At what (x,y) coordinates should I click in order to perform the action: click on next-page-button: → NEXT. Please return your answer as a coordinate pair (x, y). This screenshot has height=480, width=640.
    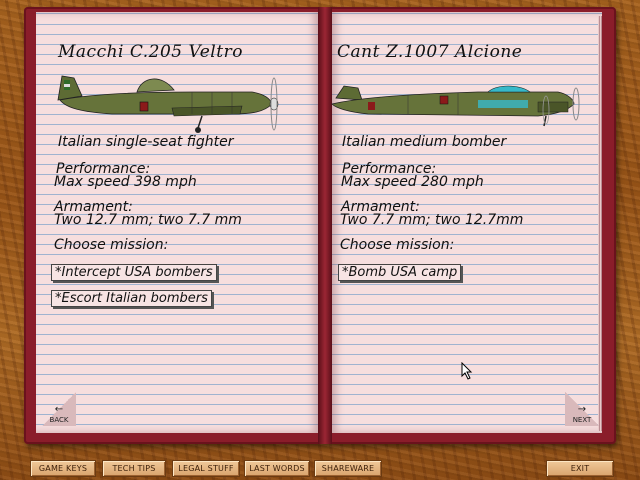
    Looking at the image, I should click on (582, 409).